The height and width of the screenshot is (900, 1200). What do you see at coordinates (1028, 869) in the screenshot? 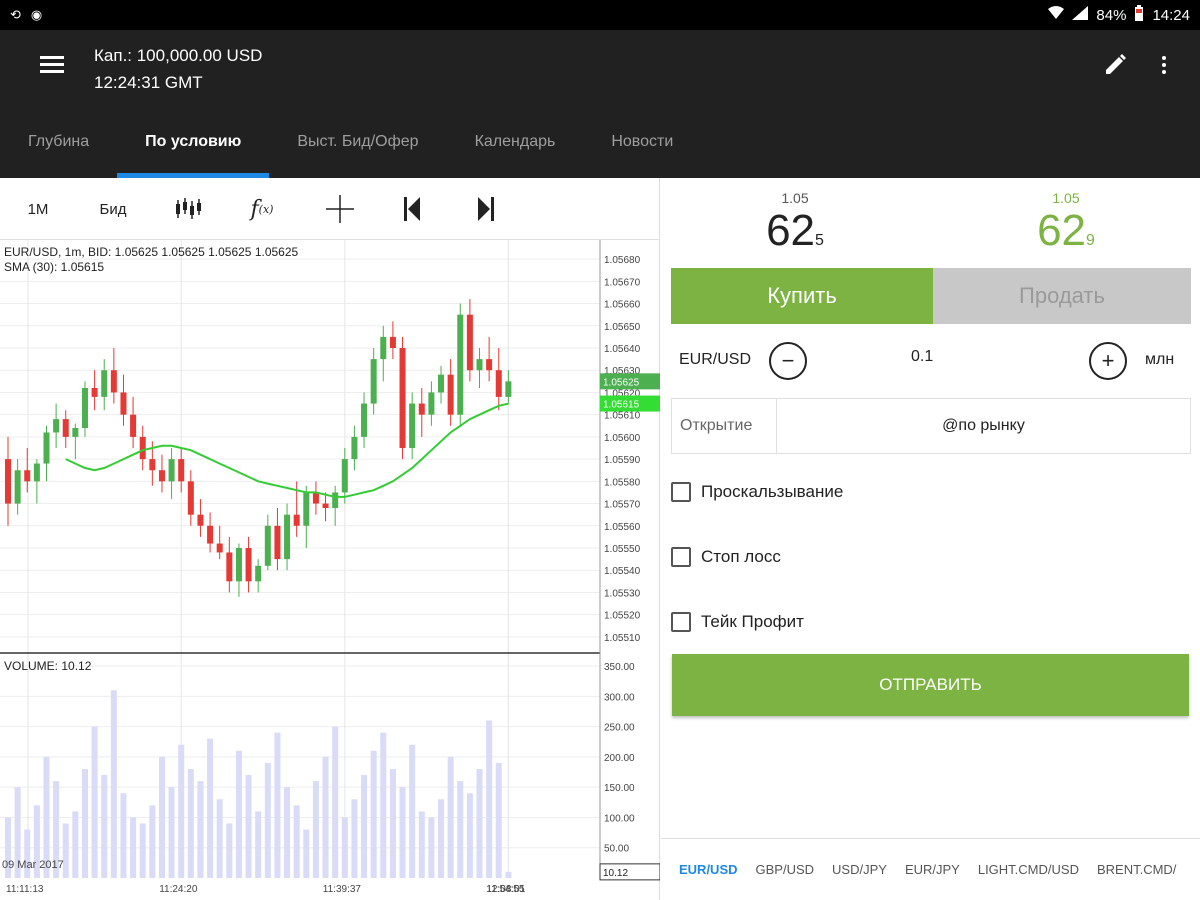
I see `pair-light: LIGHT.CMD/USD` at bounding box center [1028, 869].